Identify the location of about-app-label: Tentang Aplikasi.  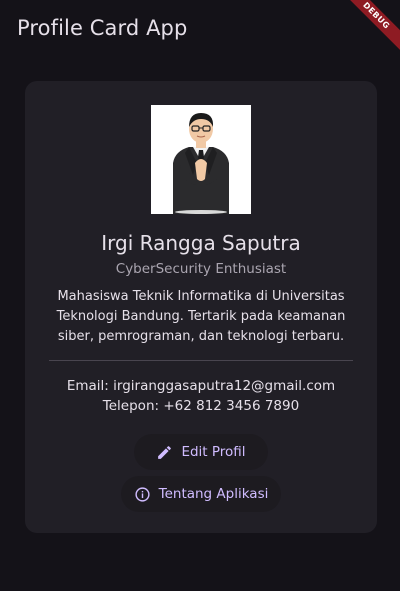
(213, 494).